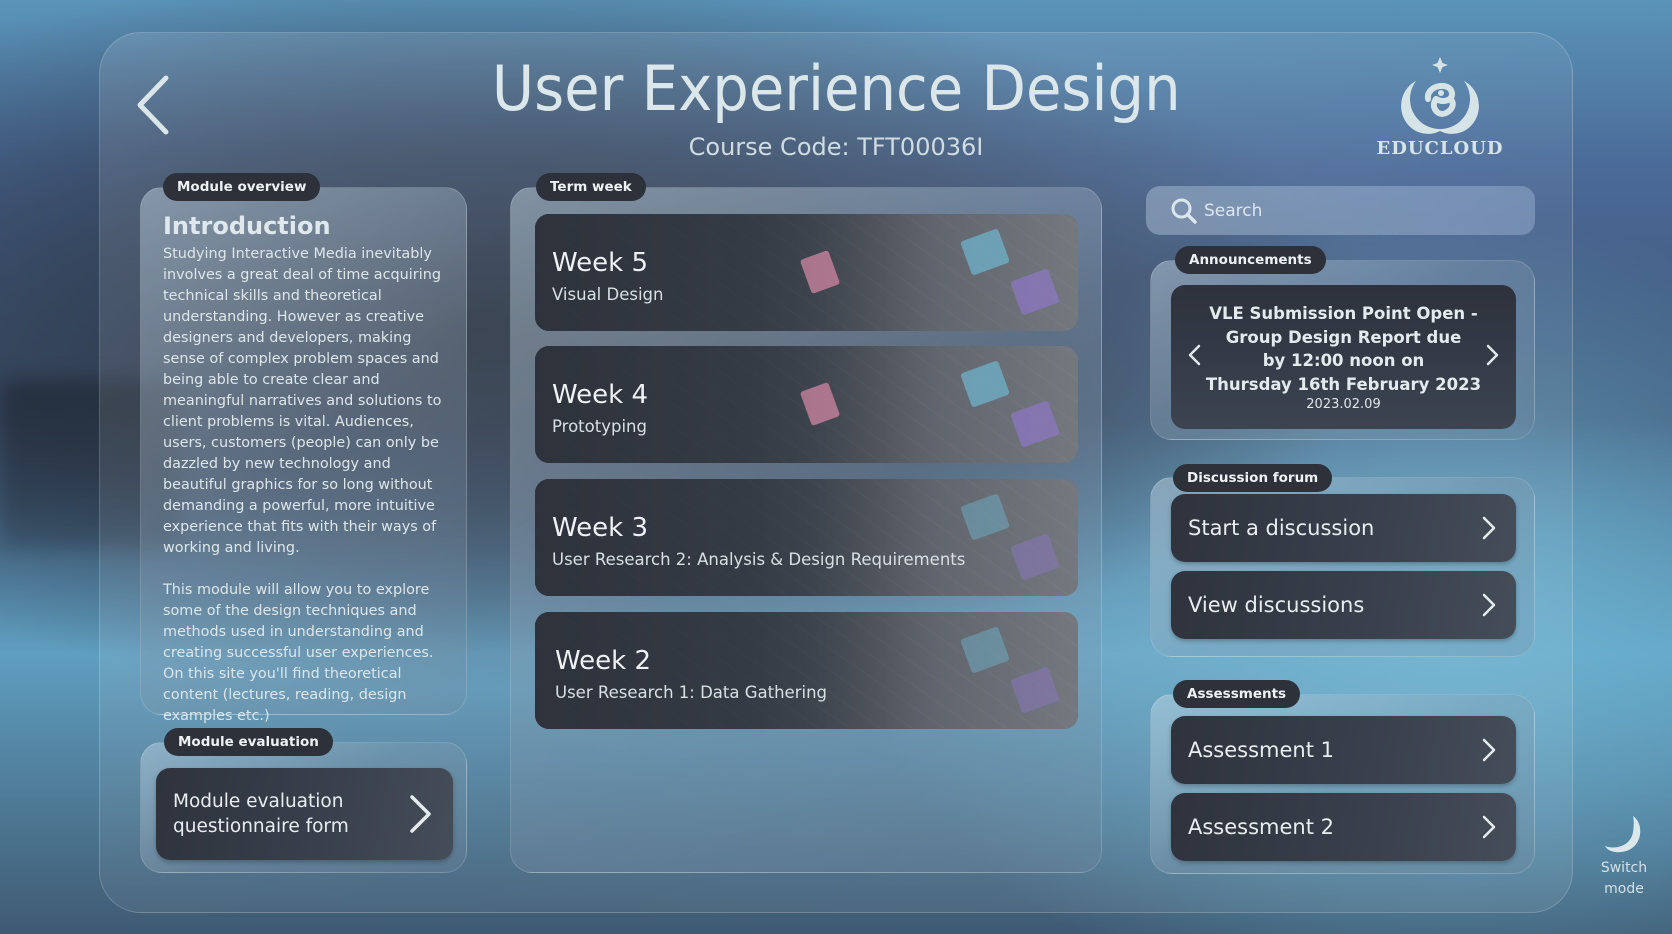 Image resolution: width=1672 pixels, height=934 pixels. Describe the element at coordinates (1343, 337) in the screenshot. I see `announcement-line: Group Design Report due` at that location.